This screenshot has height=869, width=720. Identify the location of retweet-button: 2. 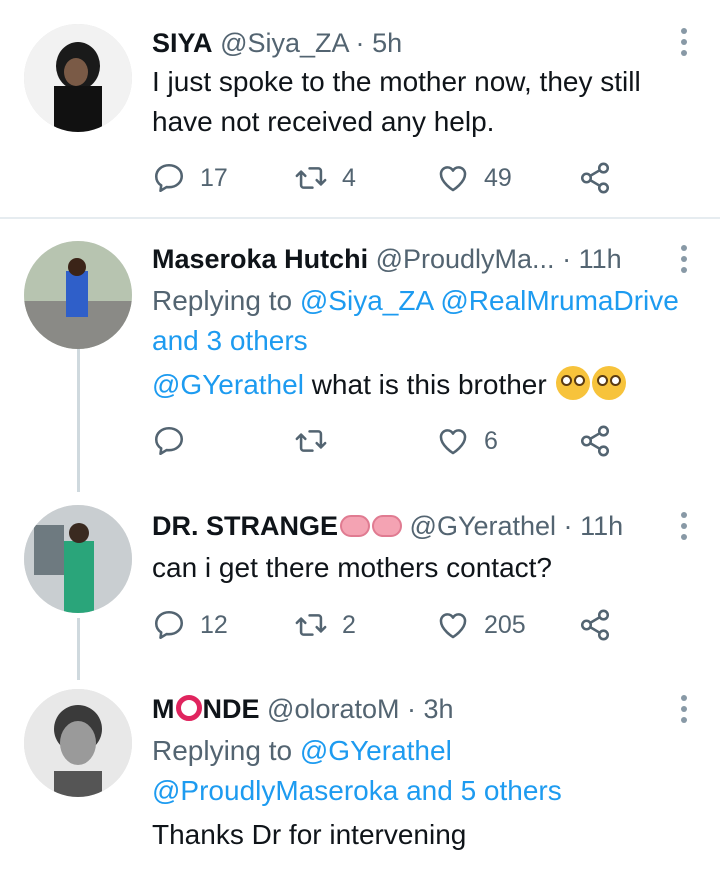
(325, 625).